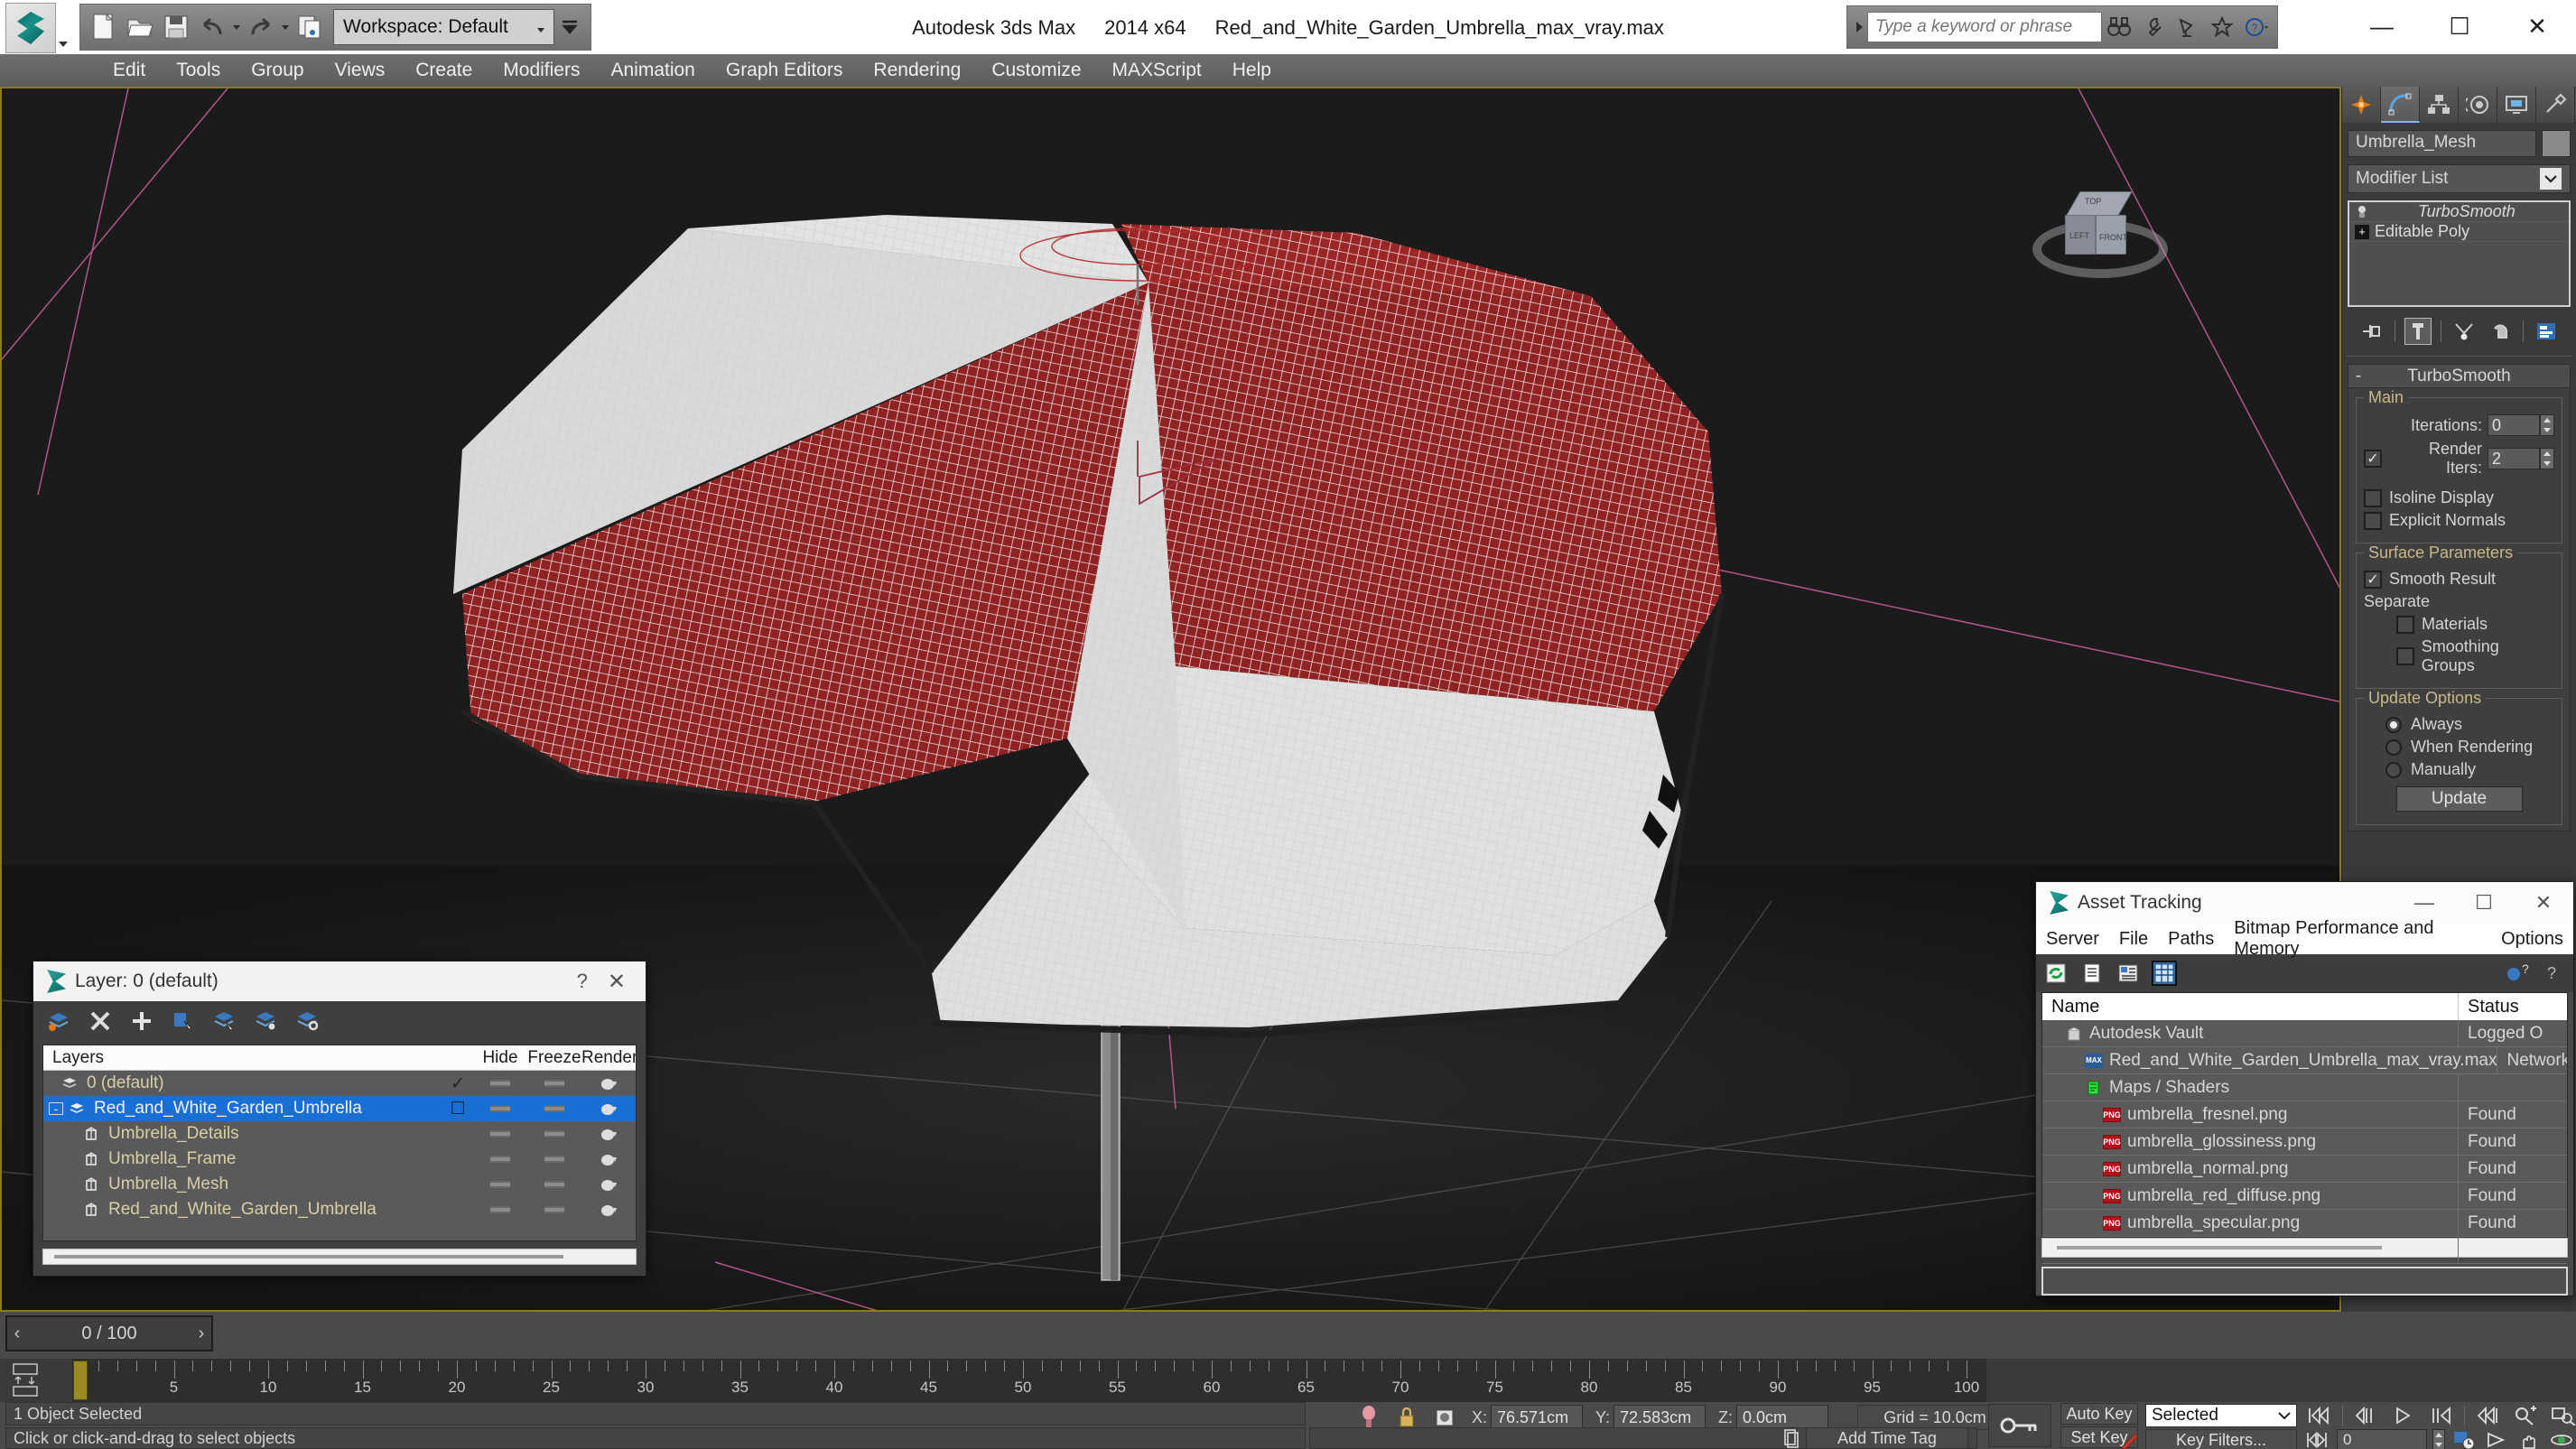  I want to click on asset-minimize-button: —, so click(2424, 903).